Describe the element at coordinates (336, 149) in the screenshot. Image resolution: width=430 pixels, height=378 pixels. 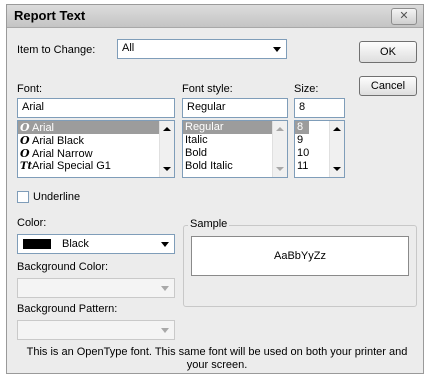
I see `size-list-scrollbar` at that location.